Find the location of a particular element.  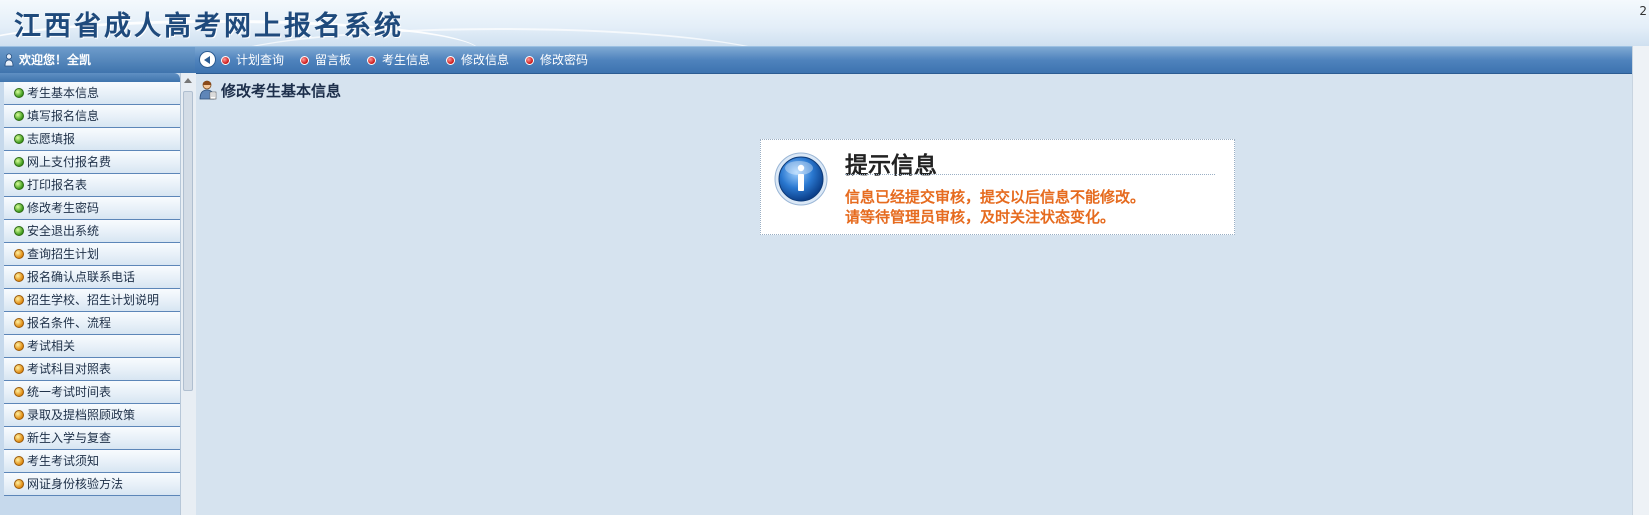

nav-candidate-info: 考生信息 is located at coordinates (398, 60).